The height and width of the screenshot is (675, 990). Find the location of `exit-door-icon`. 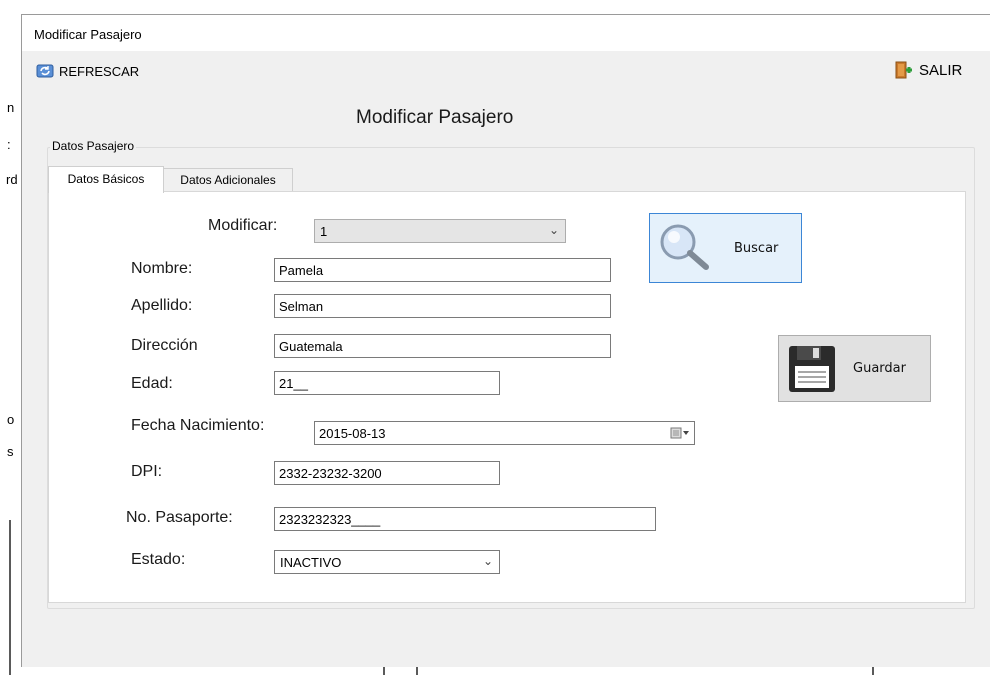

exit-door-icon is located at coordinates (903, 70).